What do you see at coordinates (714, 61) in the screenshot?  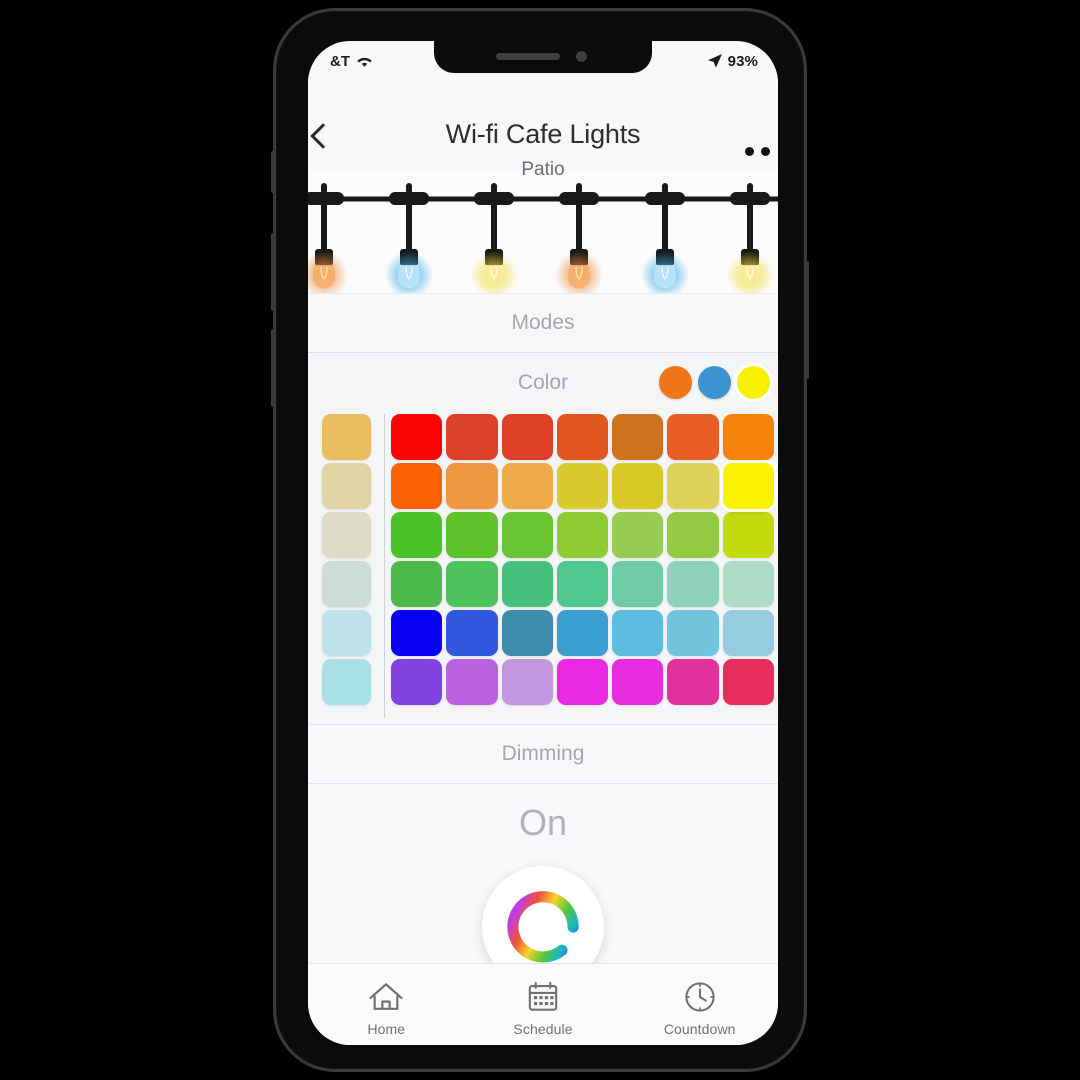 I see `location-arrow-icon` at bounding box center [714, 61].